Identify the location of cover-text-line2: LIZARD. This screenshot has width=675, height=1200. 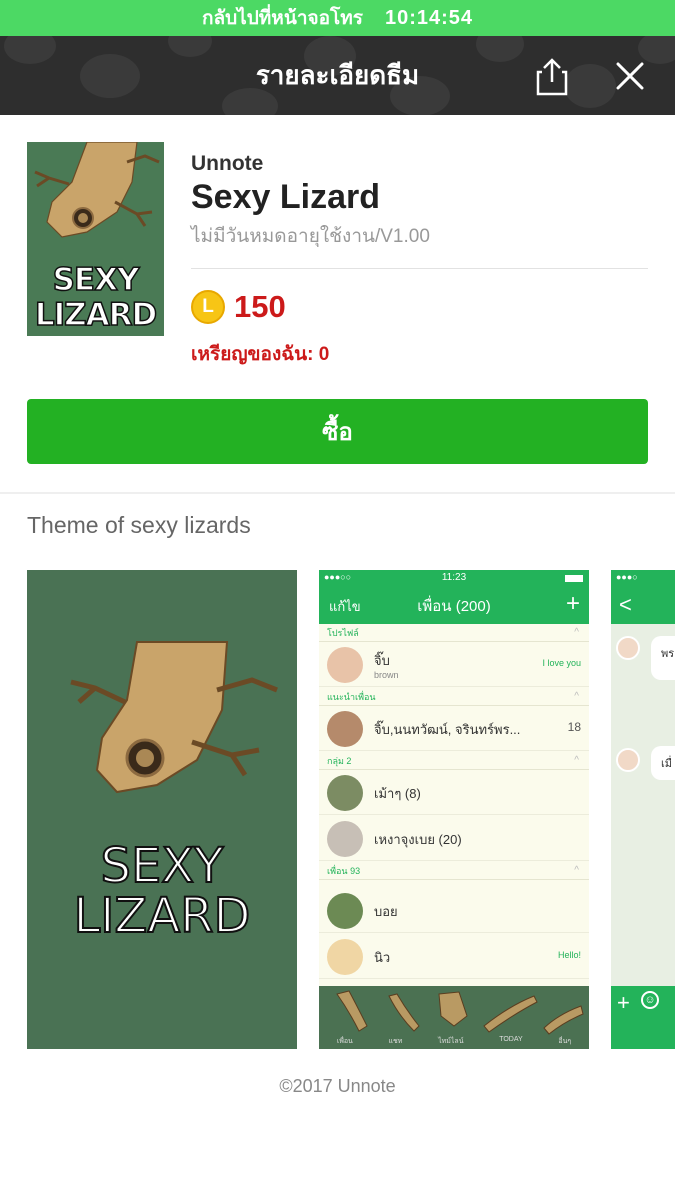
(96, 315).